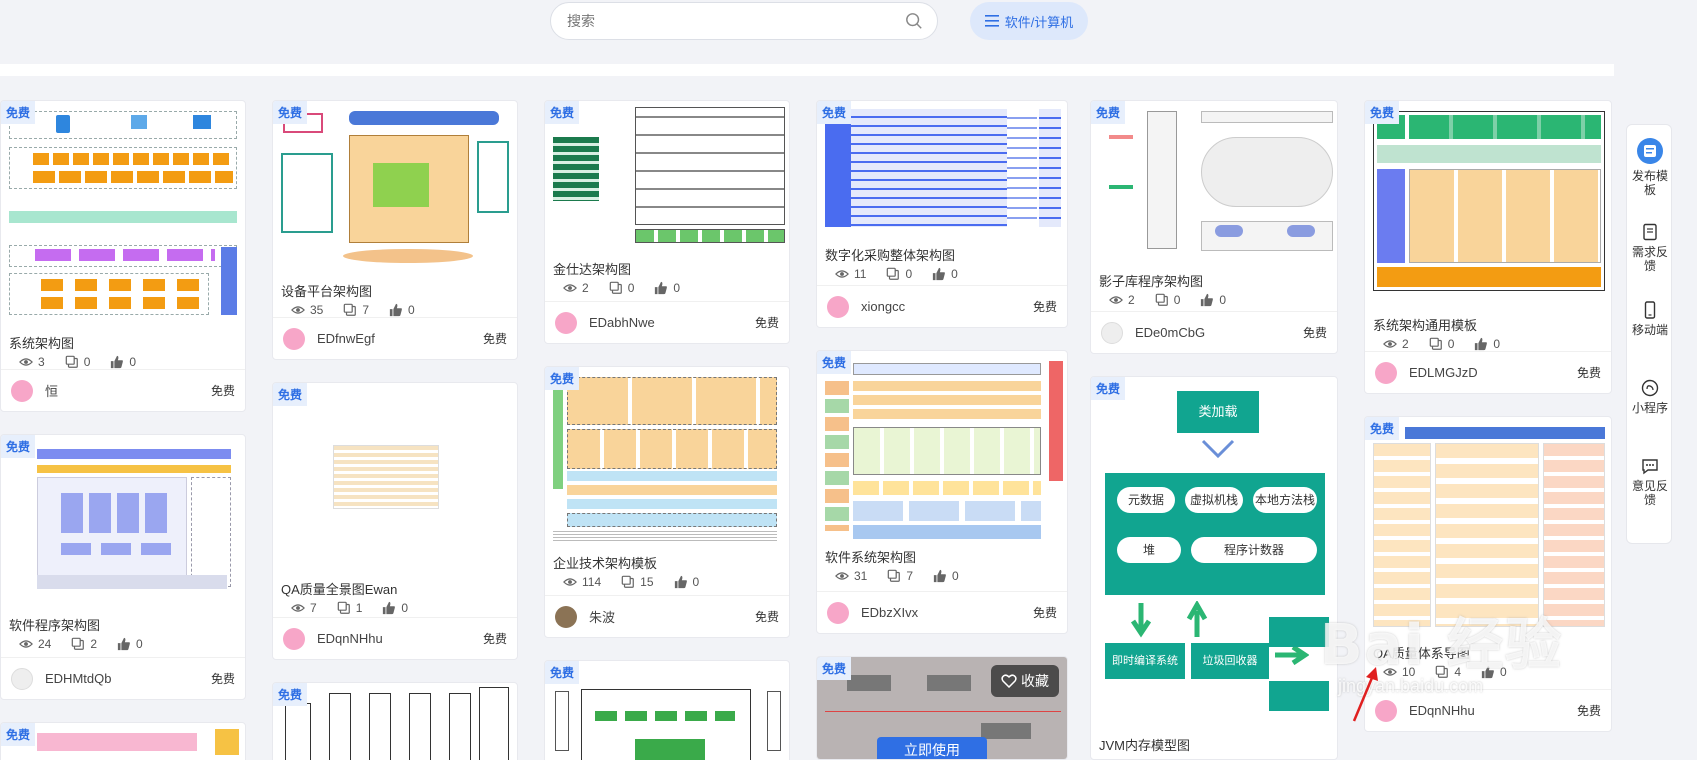 This screenshot has width=1697, height=760. I want to click on card-stats: 31 7 0, so click(897, 576).